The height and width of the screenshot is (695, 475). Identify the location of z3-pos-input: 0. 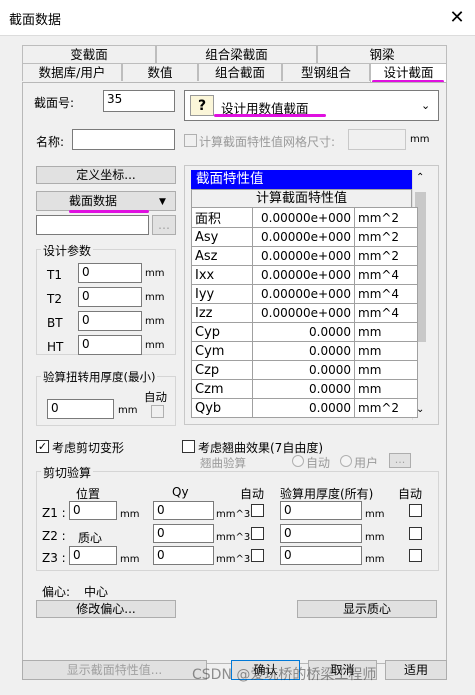
(93, 555).